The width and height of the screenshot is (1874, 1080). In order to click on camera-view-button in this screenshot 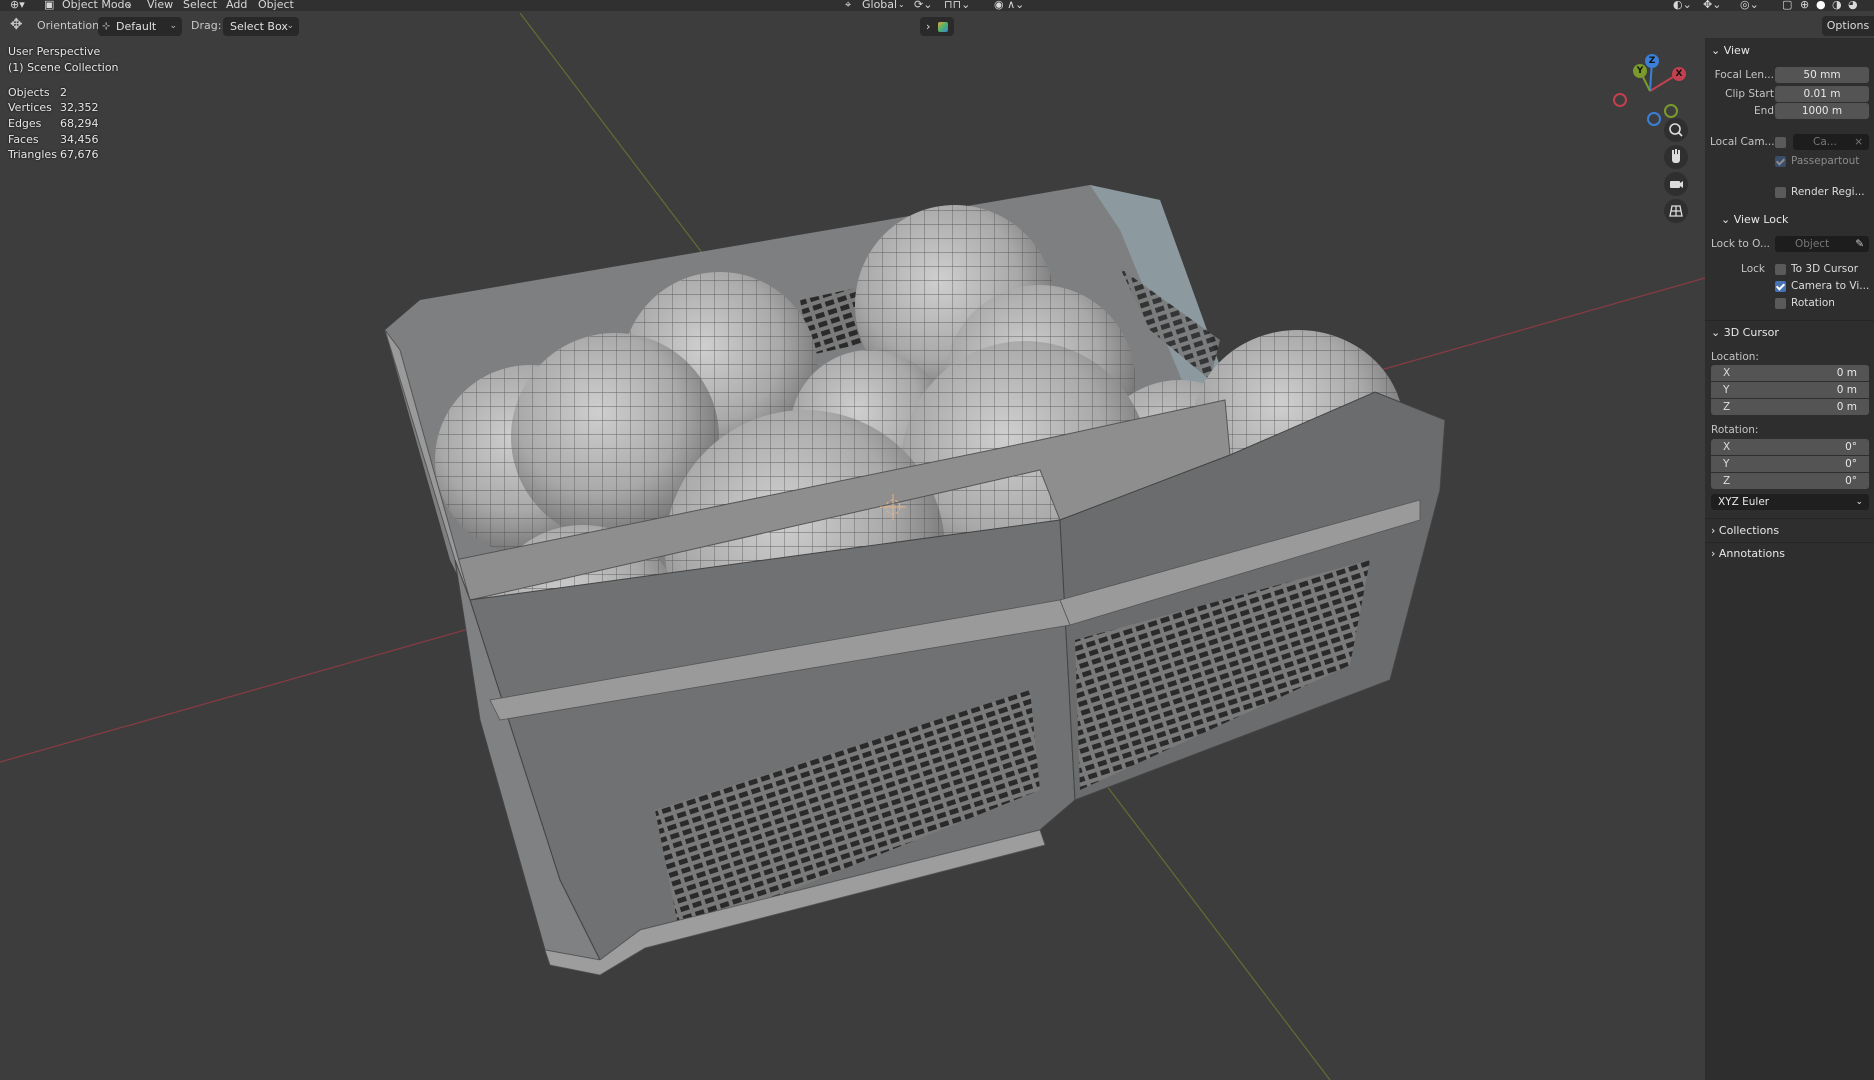, I will do `click(1676, 184)`.